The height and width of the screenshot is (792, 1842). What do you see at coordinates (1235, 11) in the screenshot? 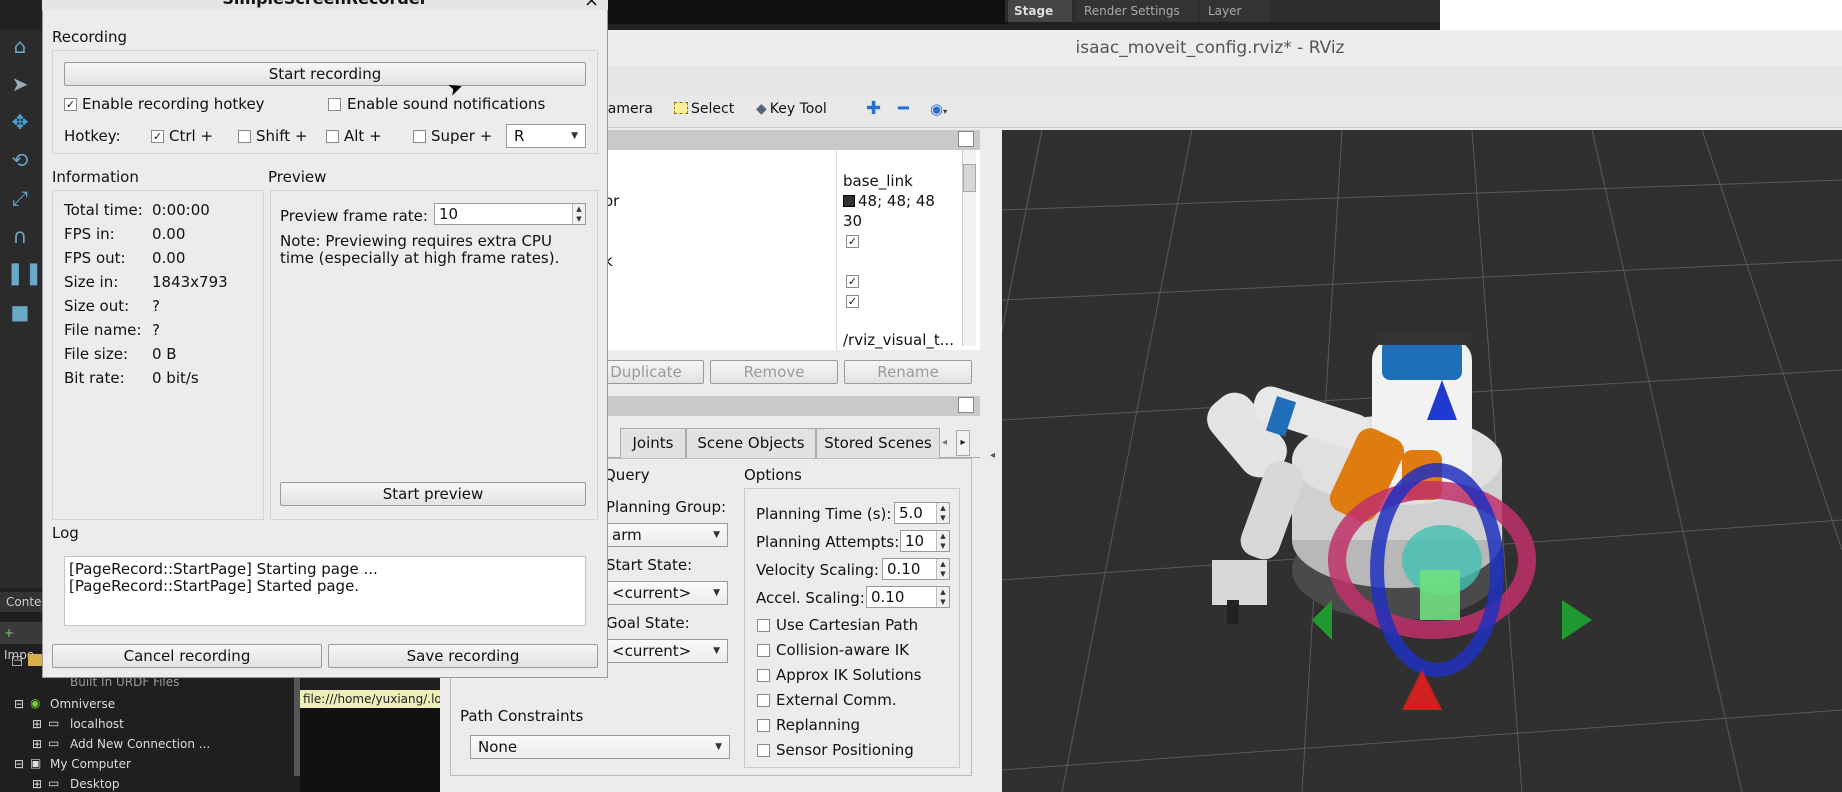
I see `tab-layer: Layer` at bounding box center [1235, 11].